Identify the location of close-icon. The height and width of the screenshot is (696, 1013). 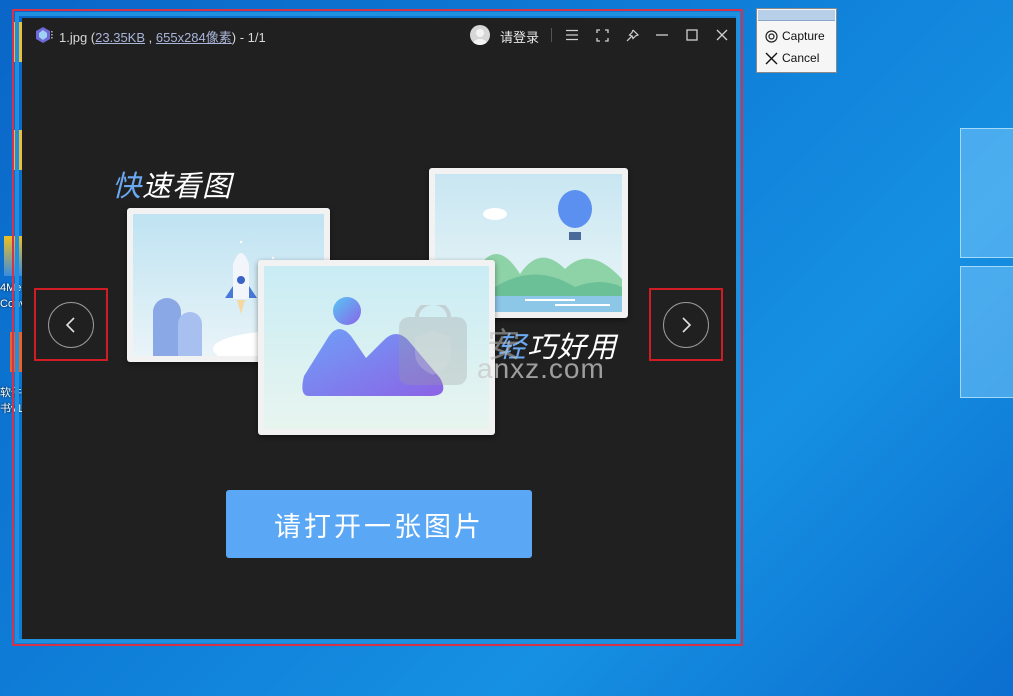
(722, 35).